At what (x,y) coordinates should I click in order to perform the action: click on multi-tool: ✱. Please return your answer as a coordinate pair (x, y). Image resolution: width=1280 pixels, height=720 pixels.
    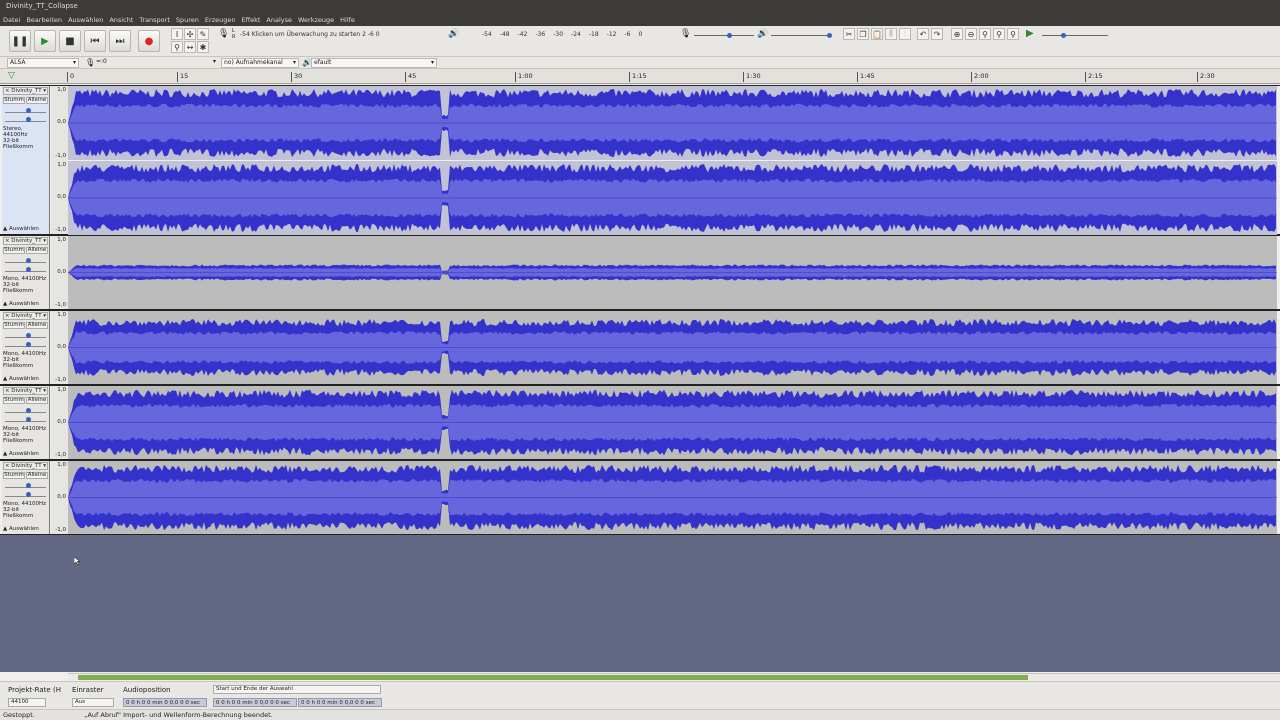
    Looking at the image, I should click on (203, 47).